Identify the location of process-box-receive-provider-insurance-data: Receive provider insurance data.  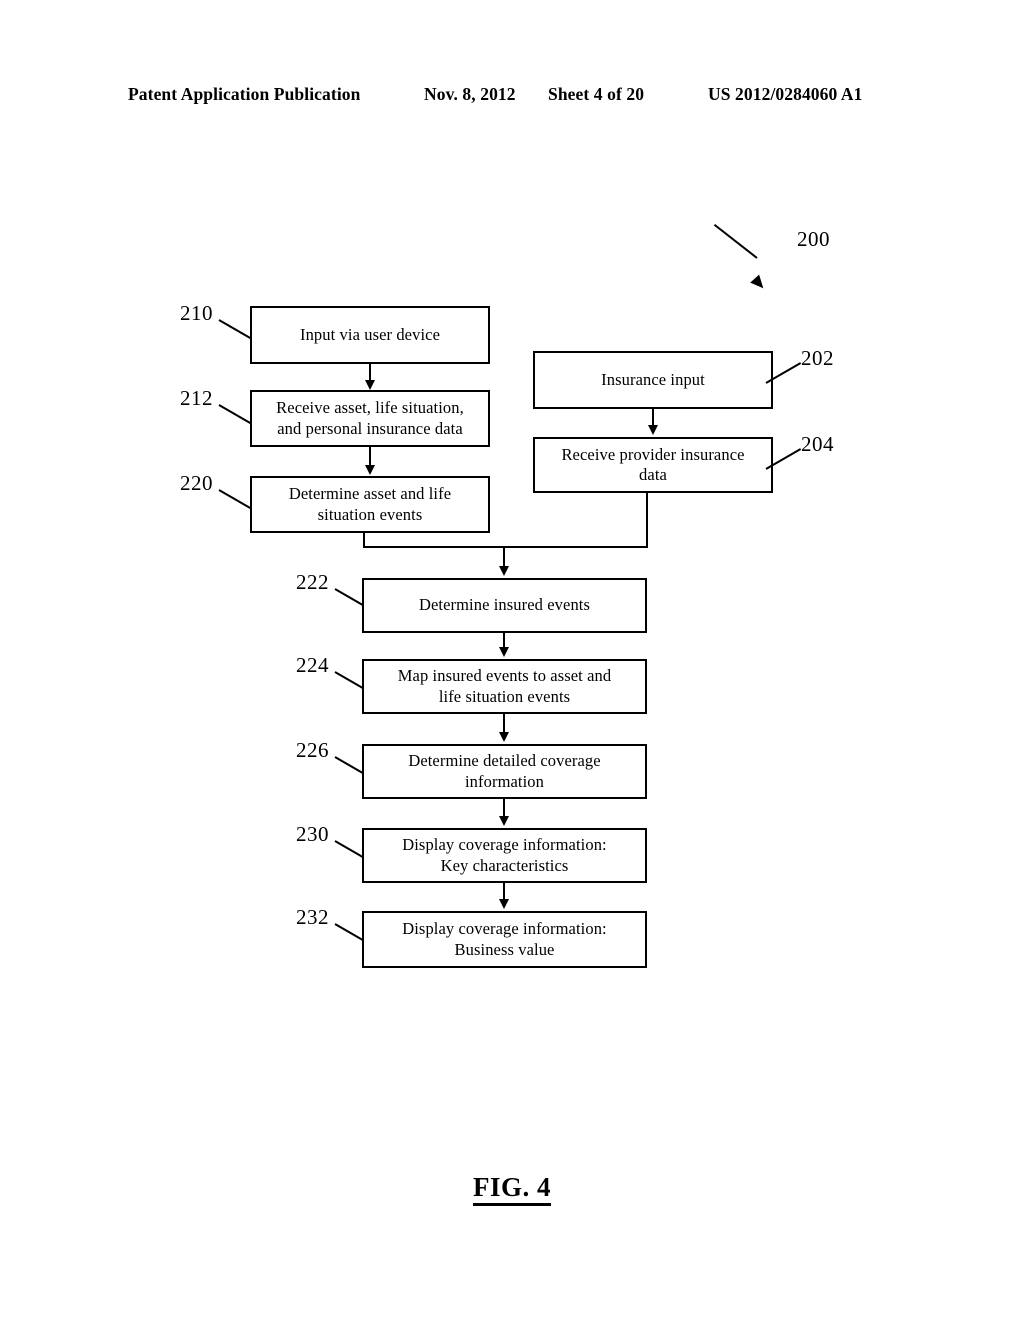
(653, 465).